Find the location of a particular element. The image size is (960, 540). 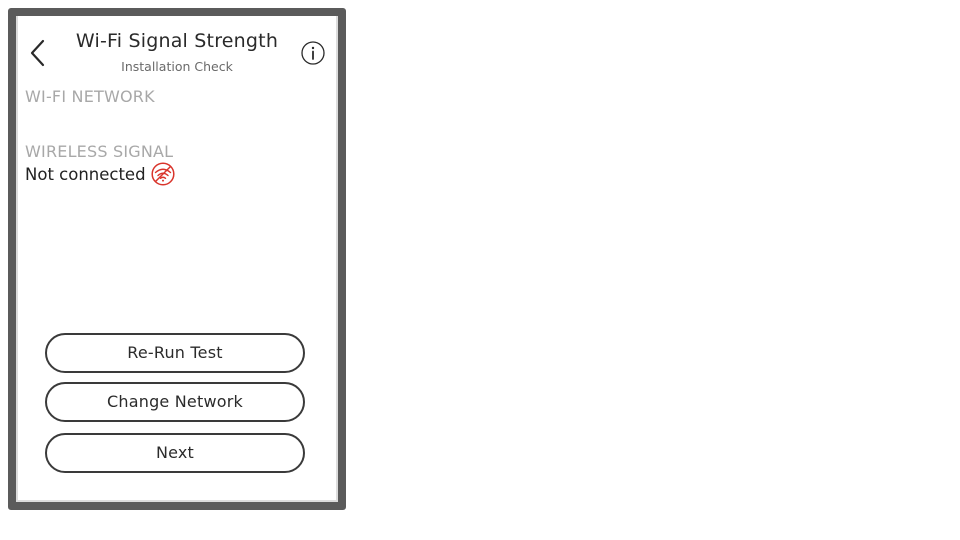

wireless-signal-label: WIRELESS SIGNAL is located at coordinates (99, 151).